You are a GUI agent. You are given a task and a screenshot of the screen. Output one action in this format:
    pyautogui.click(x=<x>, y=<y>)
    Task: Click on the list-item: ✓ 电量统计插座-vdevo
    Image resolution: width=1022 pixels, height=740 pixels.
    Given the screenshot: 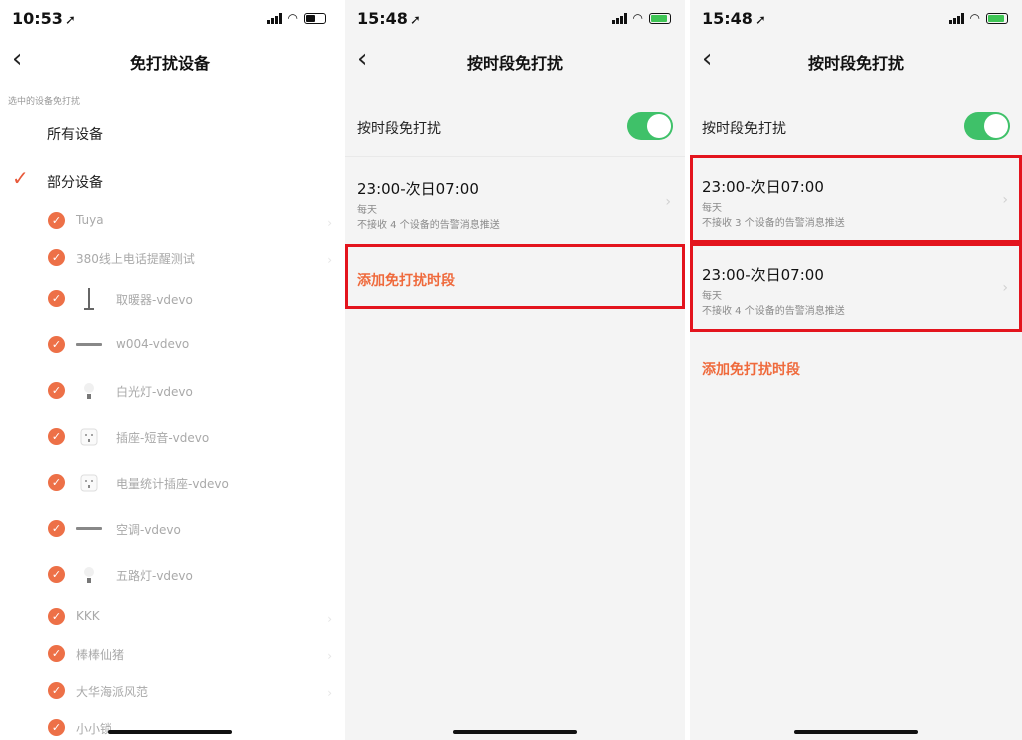 What is the action you would take?
    pyautogui.click(x=170, y=484)
    